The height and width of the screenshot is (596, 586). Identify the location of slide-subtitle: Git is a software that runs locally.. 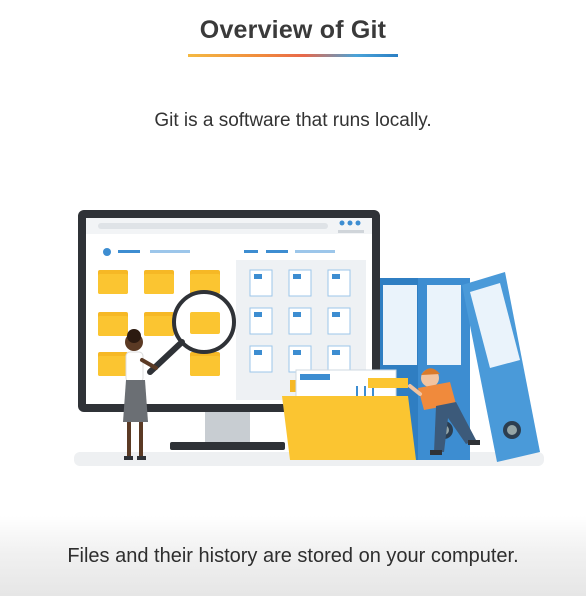
(293, 120).